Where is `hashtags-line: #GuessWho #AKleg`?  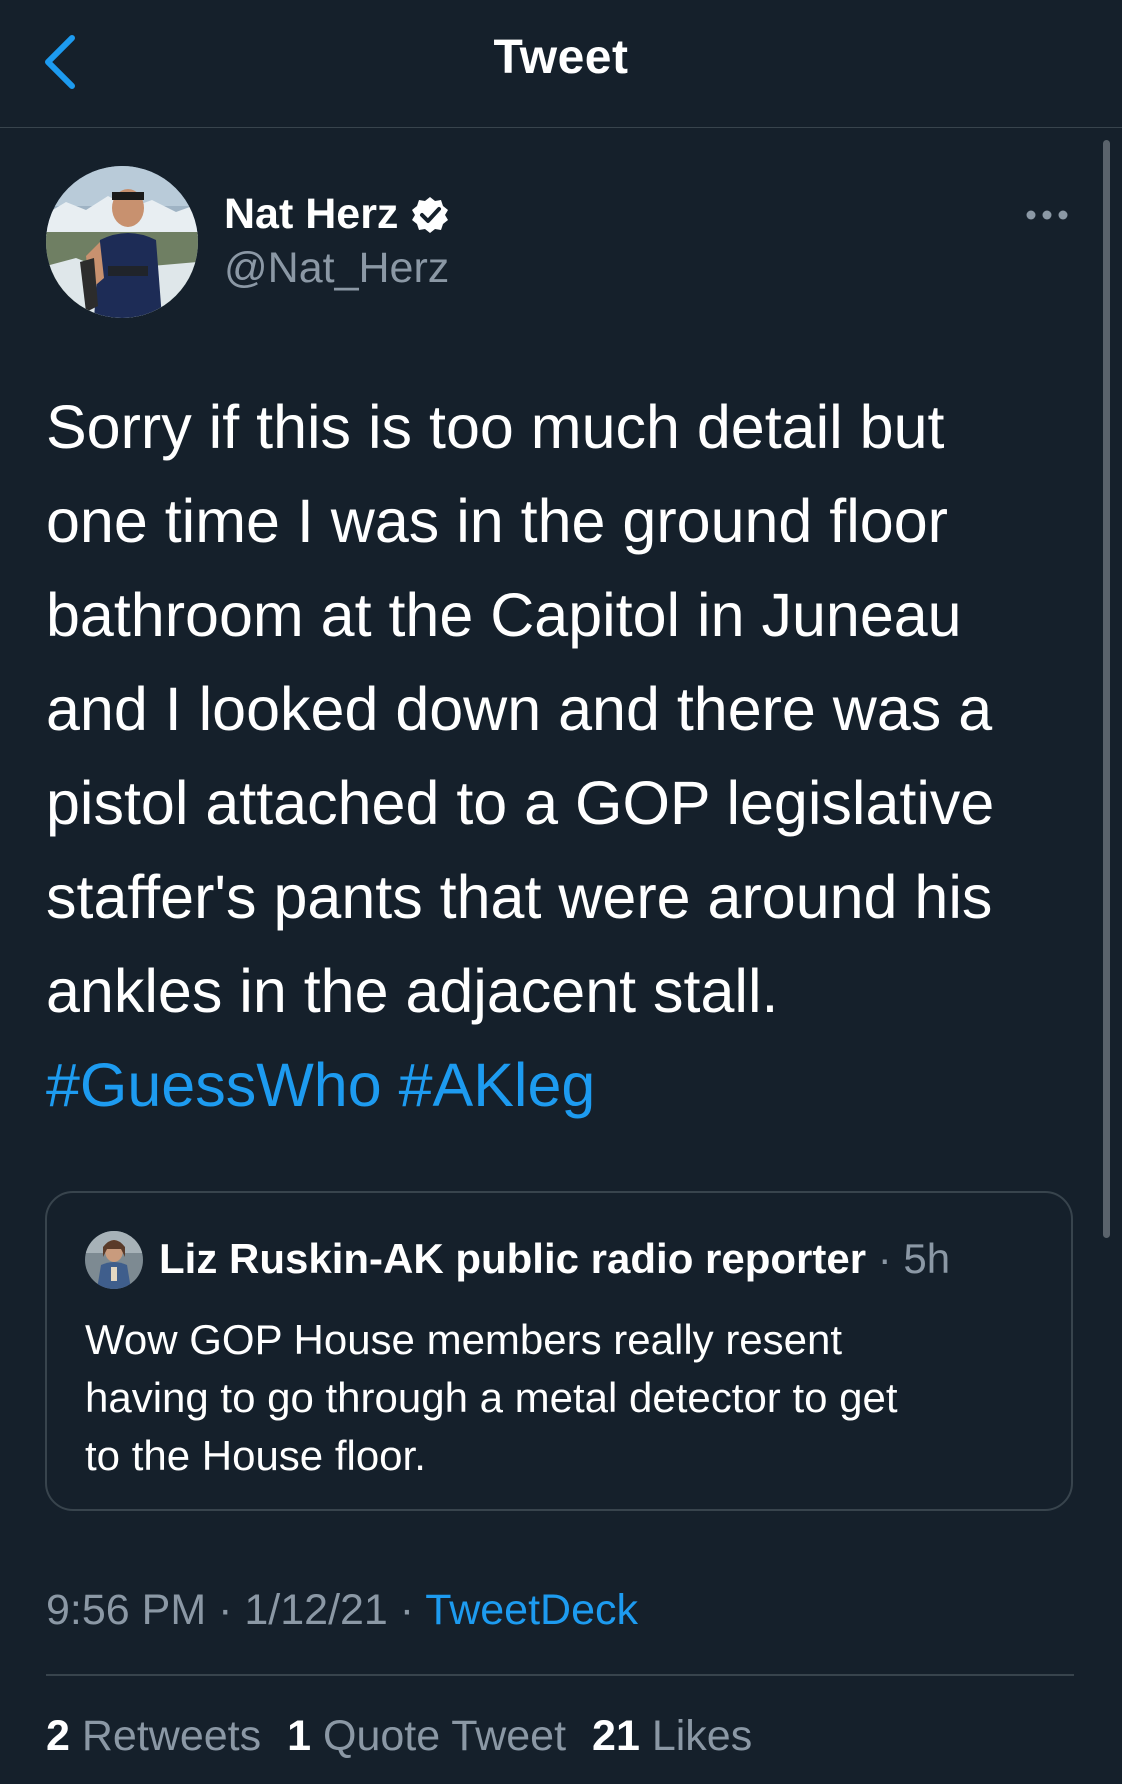
hashtags-line: #GuessWho #AKleg is located at coordinates (546, 1085).